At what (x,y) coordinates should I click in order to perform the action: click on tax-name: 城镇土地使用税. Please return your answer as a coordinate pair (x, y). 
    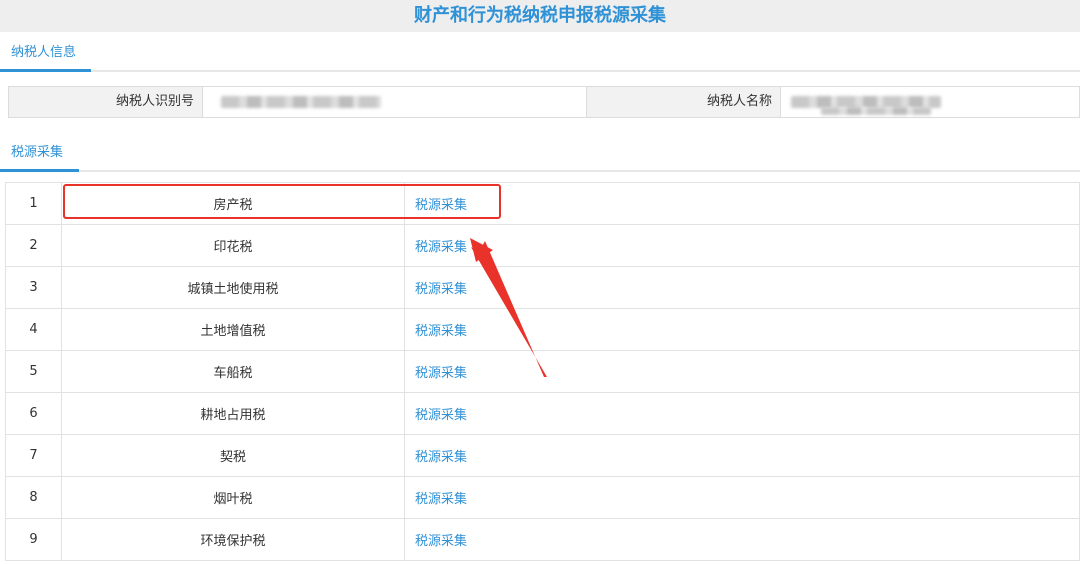
    Looking at the image, I should click on (233, 287).